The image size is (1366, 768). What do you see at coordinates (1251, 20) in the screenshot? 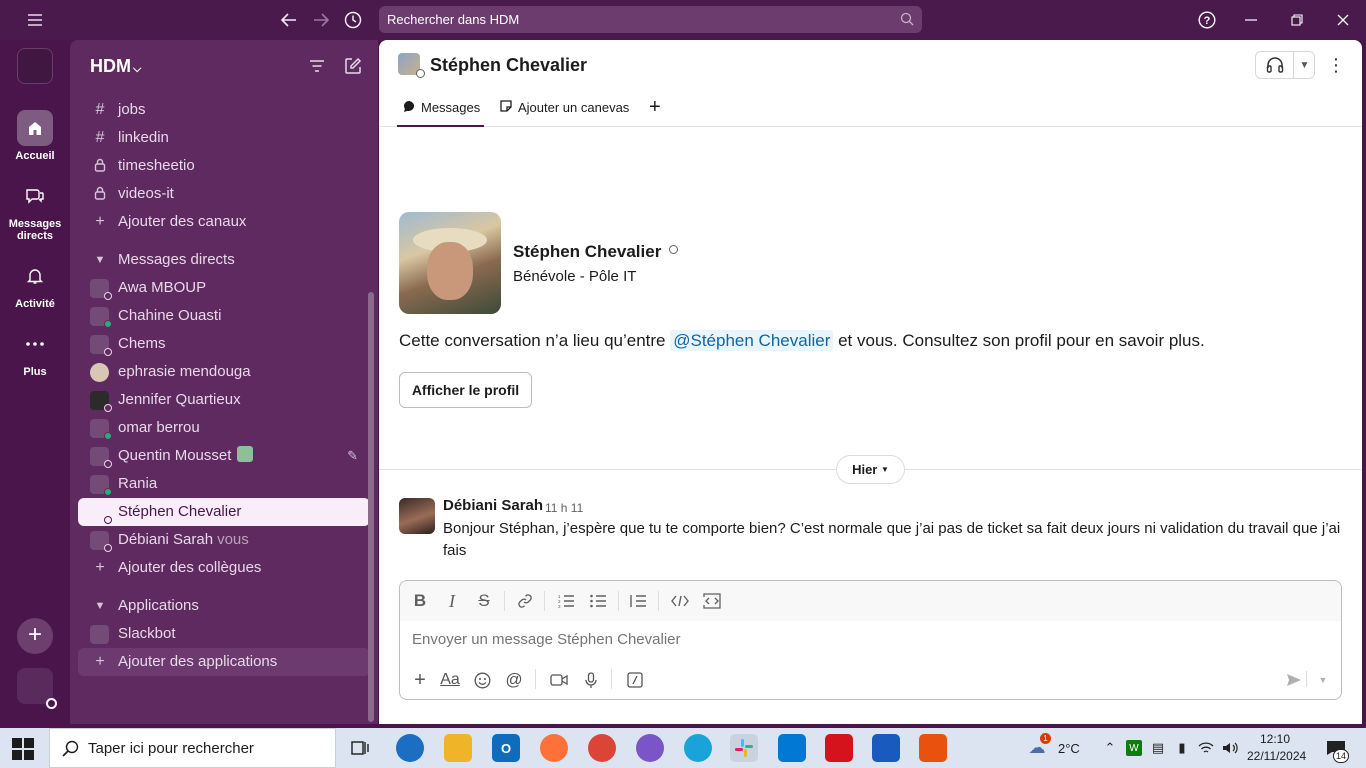
I see `minimize-window-icon` at bounding box center [1251, 20].